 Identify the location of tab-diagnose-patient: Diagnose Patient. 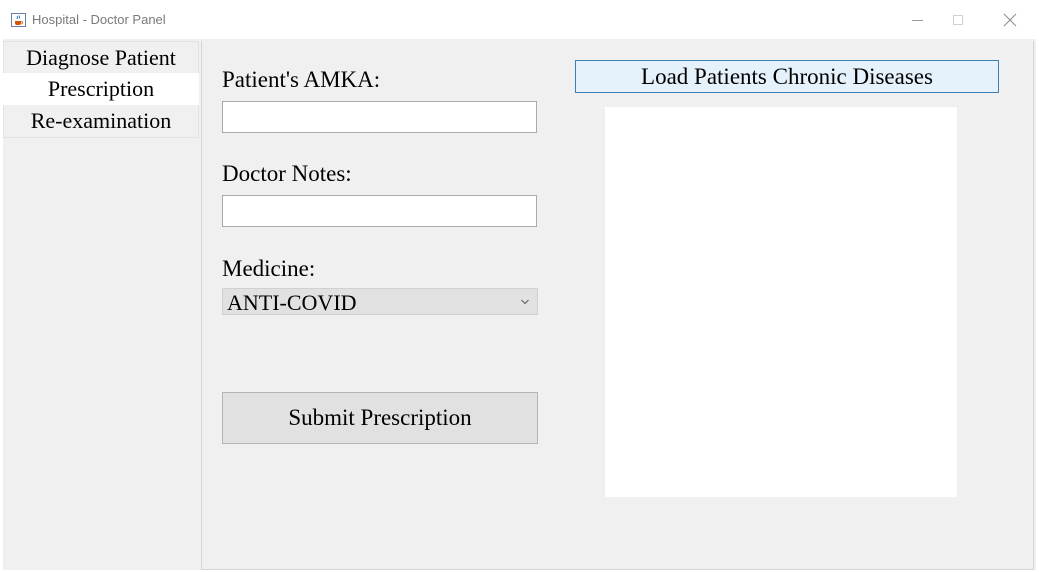
(101, 57).